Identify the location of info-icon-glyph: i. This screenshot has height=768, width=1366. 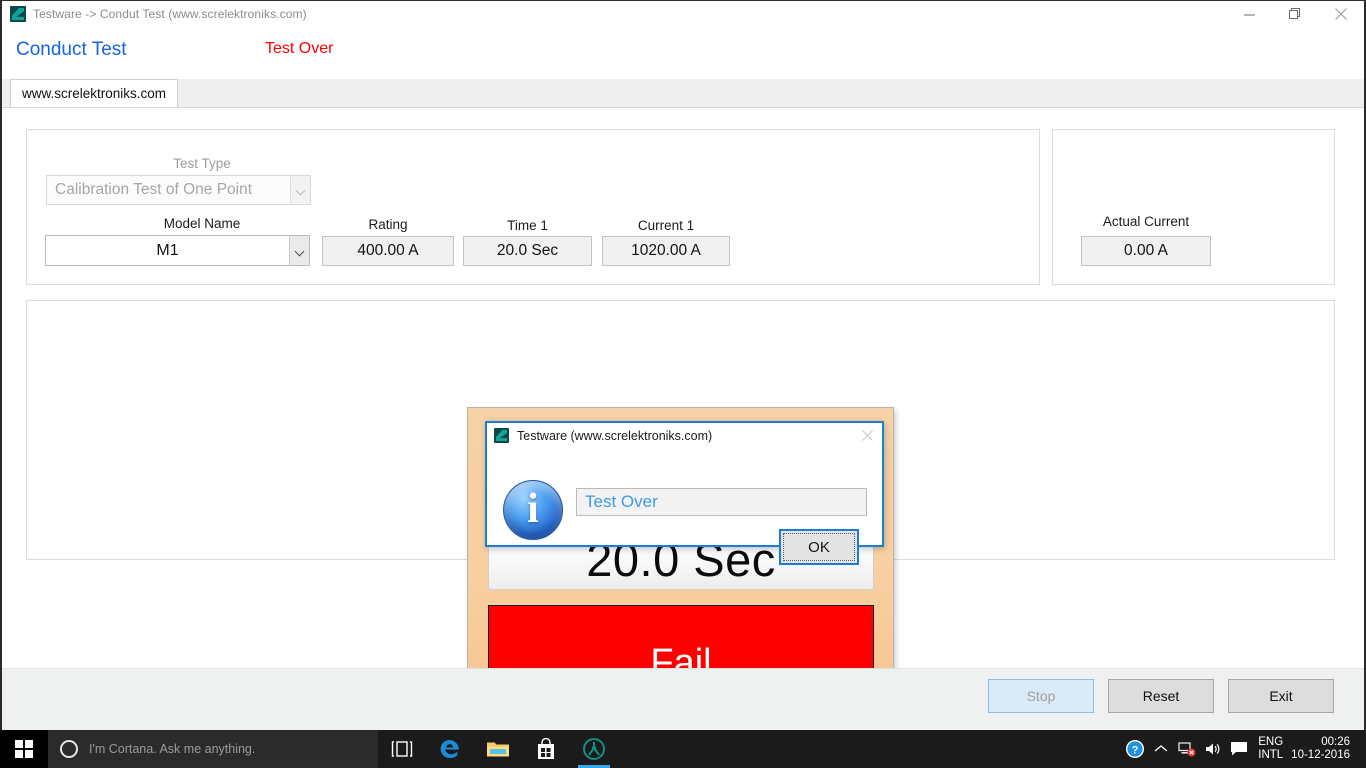
(533, 508).